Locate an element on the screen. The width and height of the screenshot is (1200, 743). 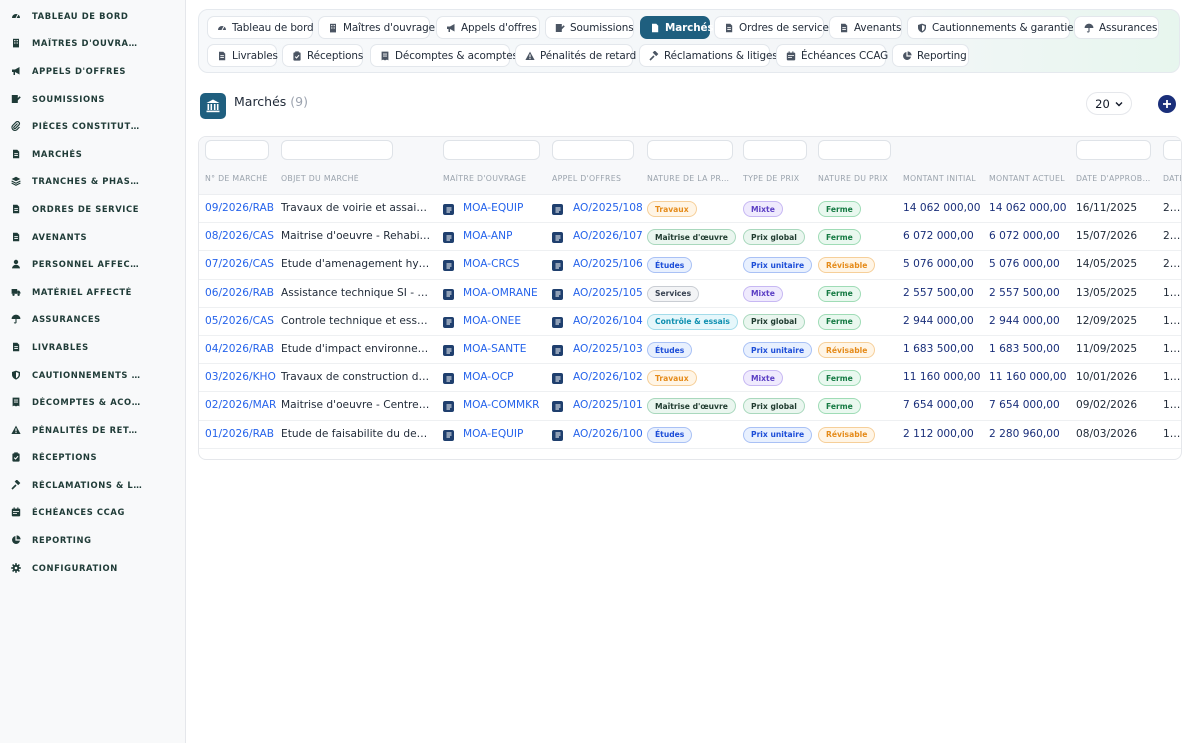
marche-number-link: 04/2026/RAB is located at coordinates (239, 349).